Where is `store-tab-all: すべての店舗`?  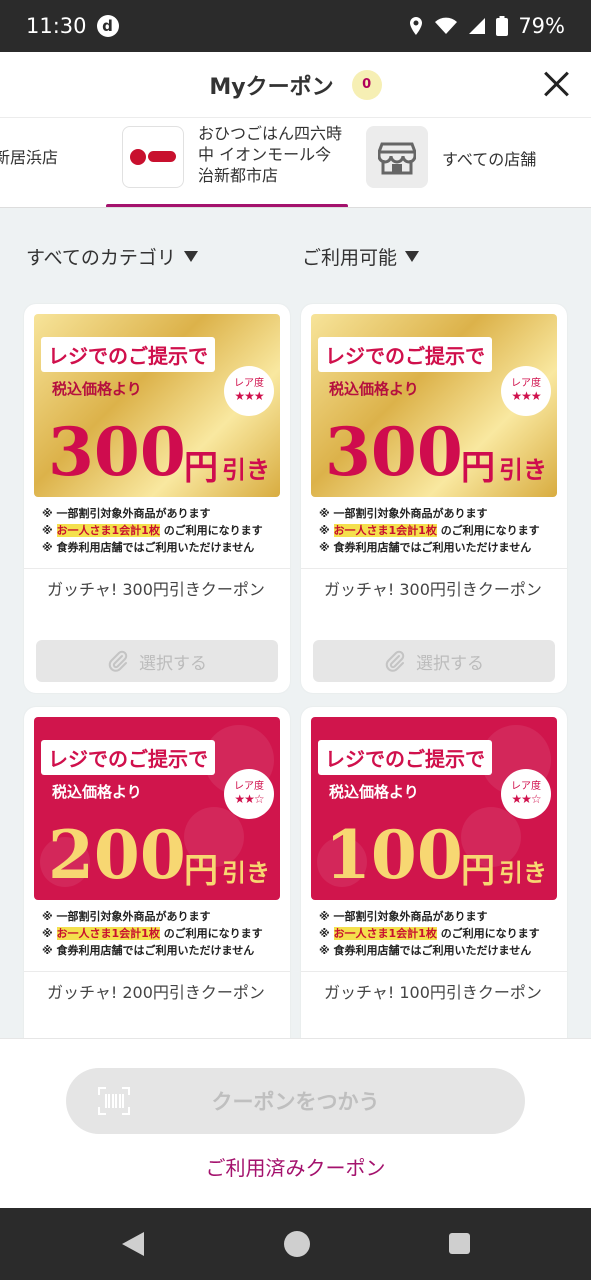
store-tab-all: すべての店舗 is located at coordinates (478, 161).